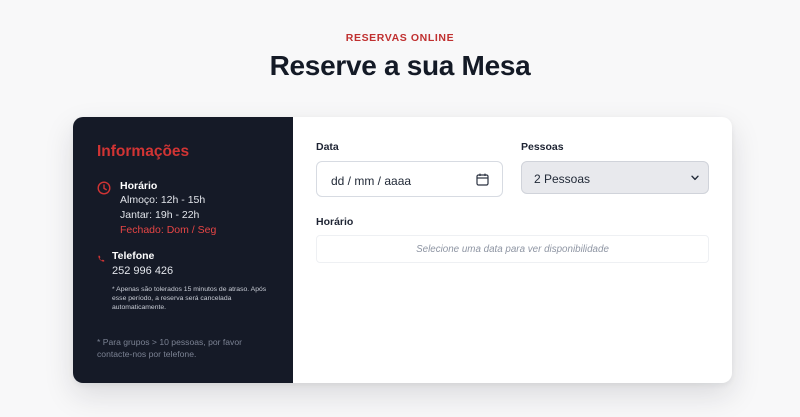  Describe the element at coordinates (139, 186) in the screenshot. I see `hours-label: Horário` at that location.